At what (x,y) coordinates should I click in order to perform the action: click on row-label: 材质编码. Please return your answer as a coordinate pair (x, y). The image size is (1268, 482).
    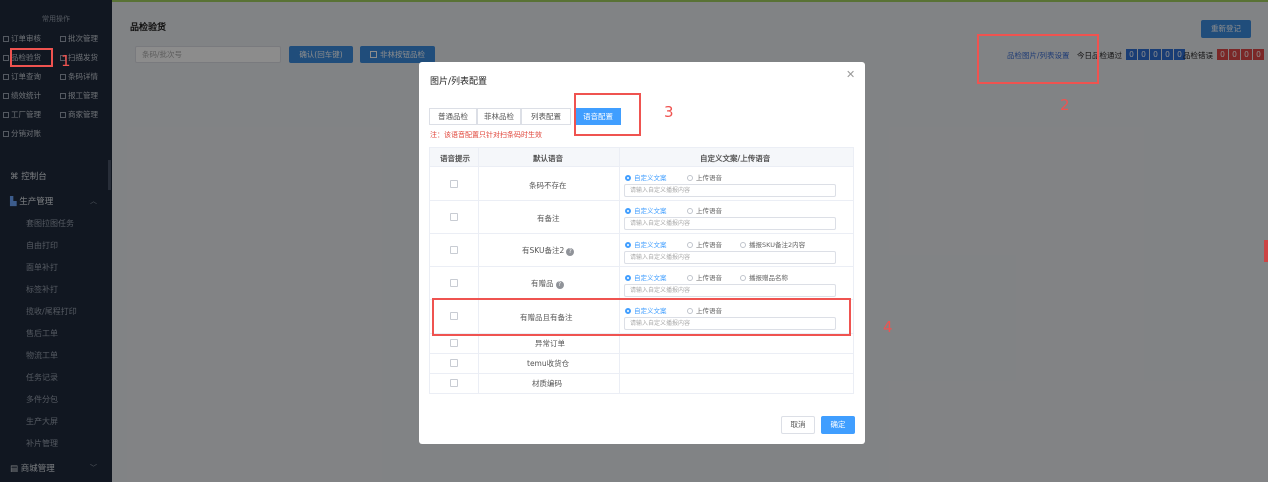
    Looking at the image, I should click on (547, 383).